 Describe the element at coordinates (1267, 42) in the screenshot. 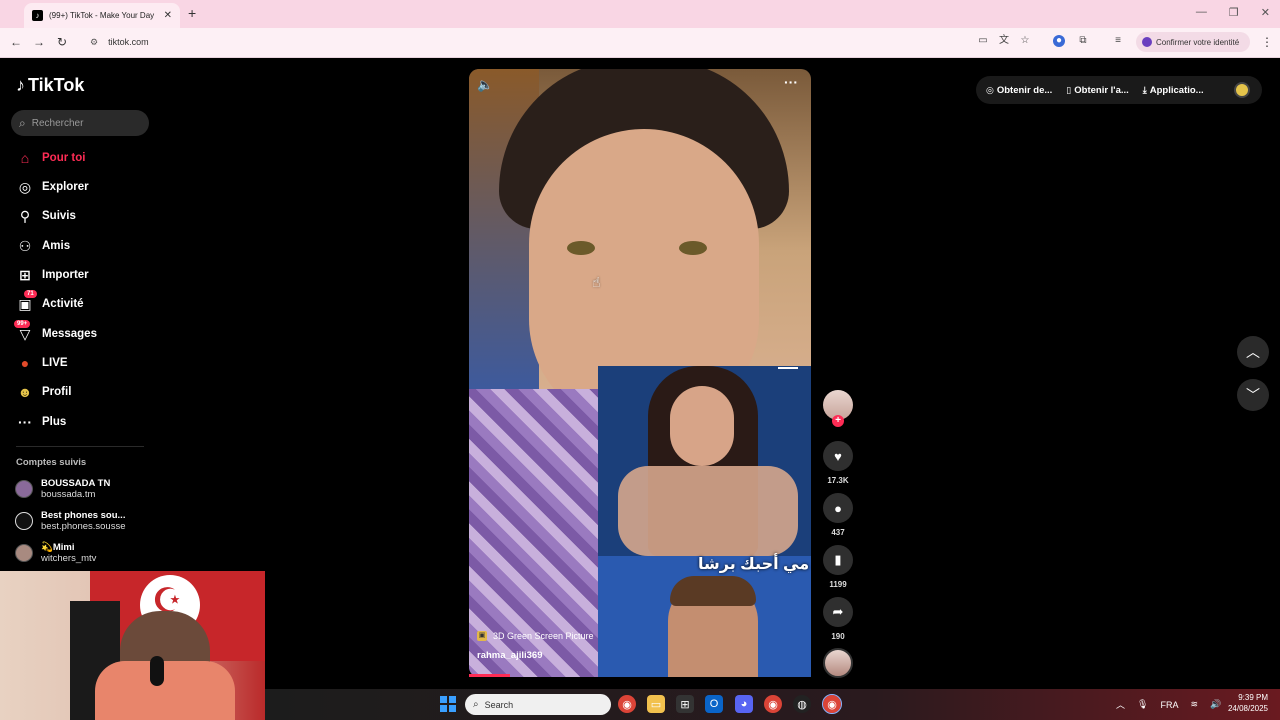

I see `browser-menu-icon: ⋮` at that location.